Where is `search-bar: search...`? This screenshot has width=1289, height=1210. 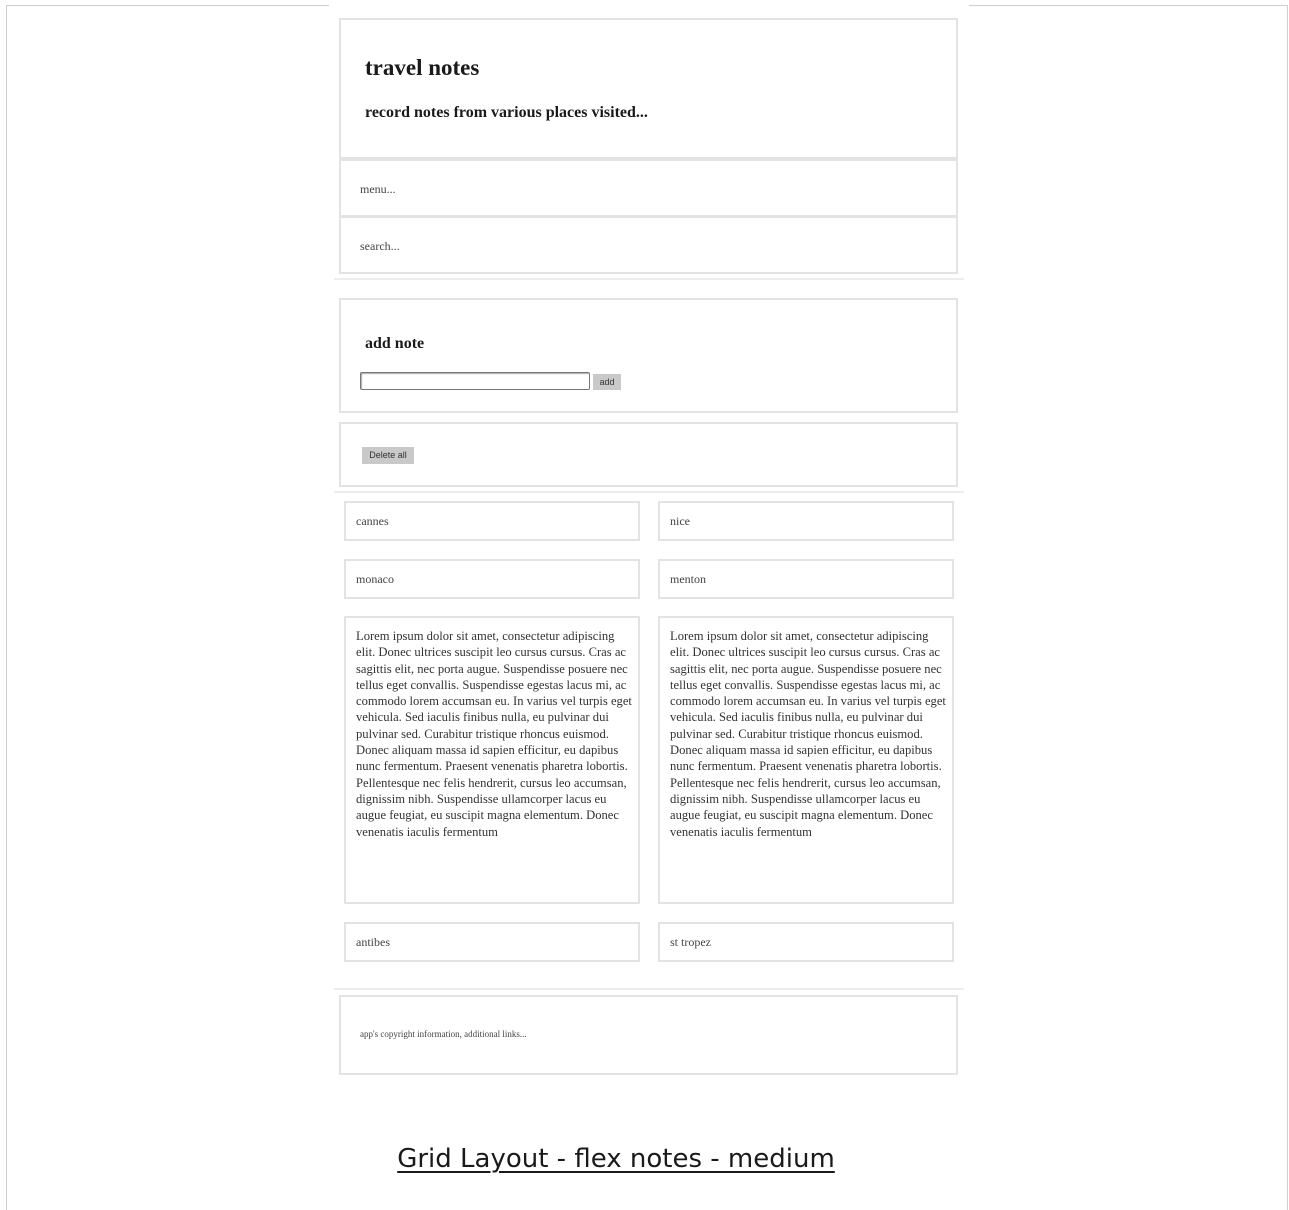 search-bar: search... is located at coordinates (648, 245).